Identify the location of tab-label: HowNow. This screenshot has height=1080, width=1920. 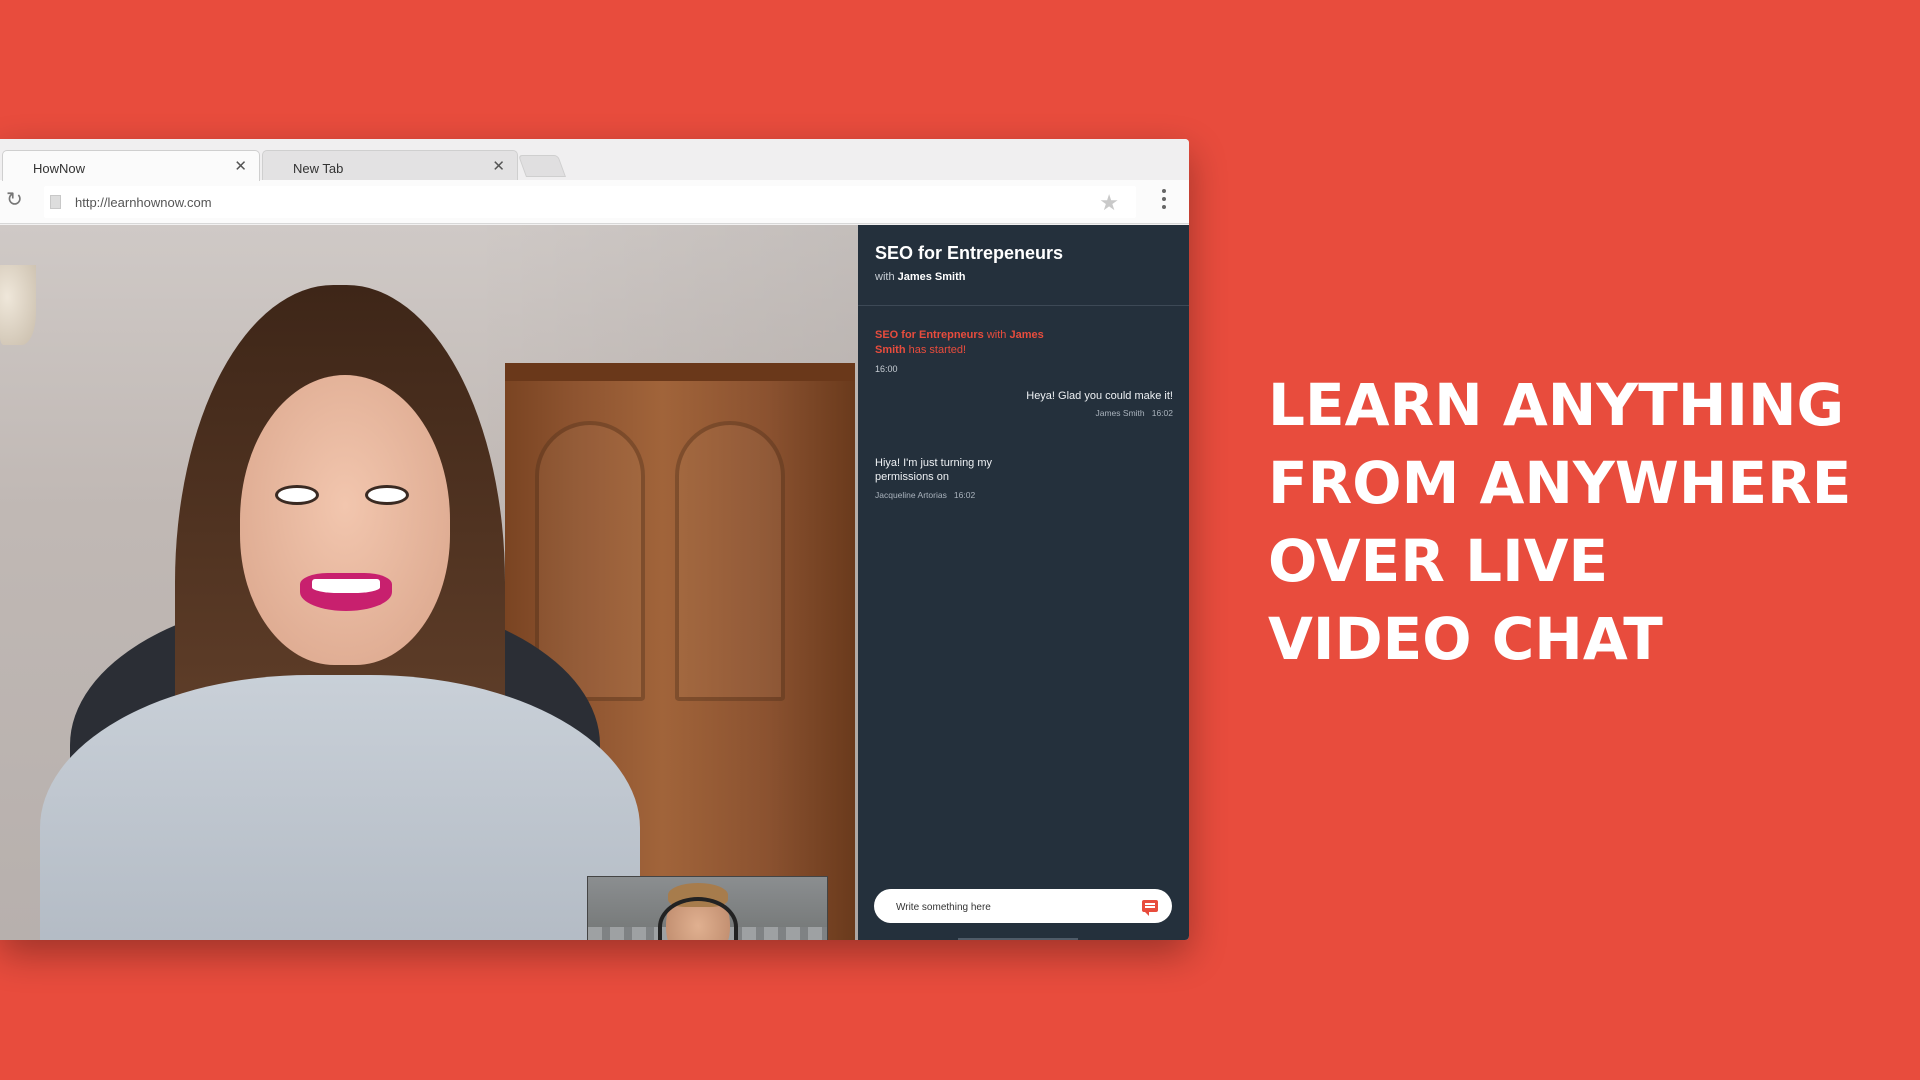
(59, 168).